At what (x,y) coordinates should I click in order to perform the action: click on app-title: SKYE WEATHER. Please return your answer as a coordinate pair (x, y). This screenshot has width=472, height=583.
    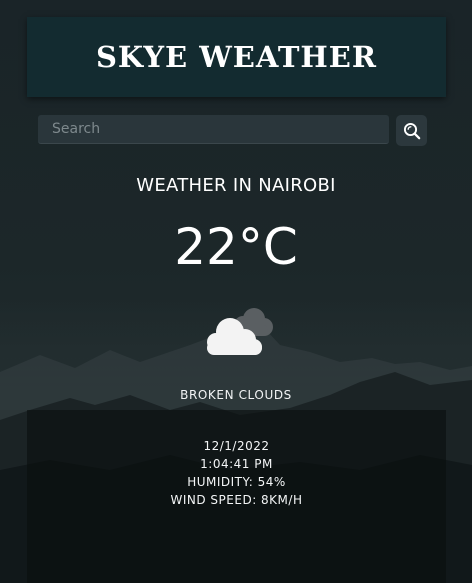
    Looking at the image, I should click on (236, 57).